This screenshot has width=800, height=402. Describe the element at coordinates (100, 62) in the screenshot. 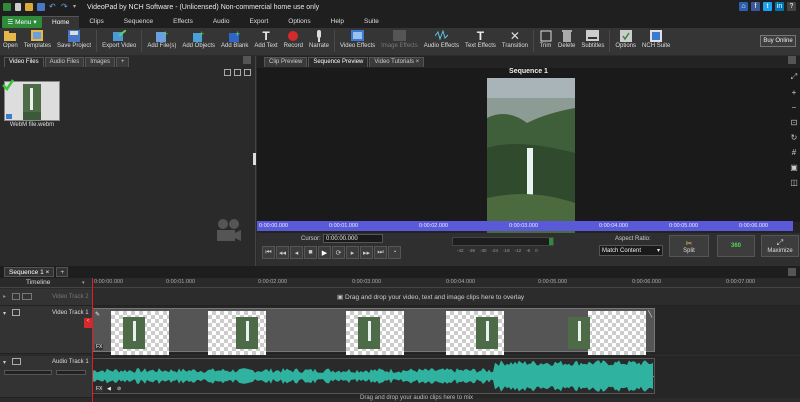

I see `tab-images: Images` at that location.